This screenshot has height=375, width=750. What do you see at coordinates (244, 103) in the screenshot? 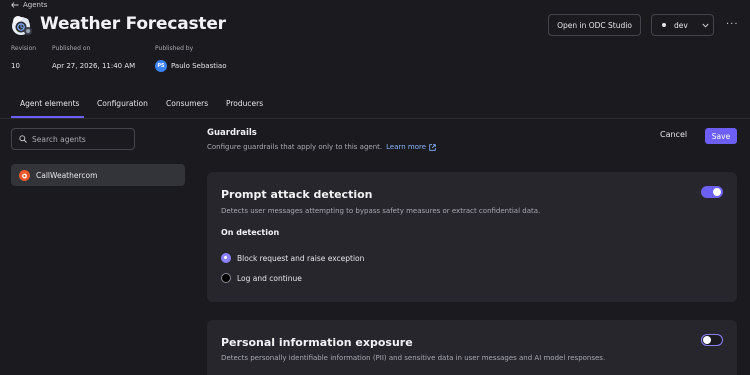
I see `tab-producers: Producers` at bounding box center [244, 103].